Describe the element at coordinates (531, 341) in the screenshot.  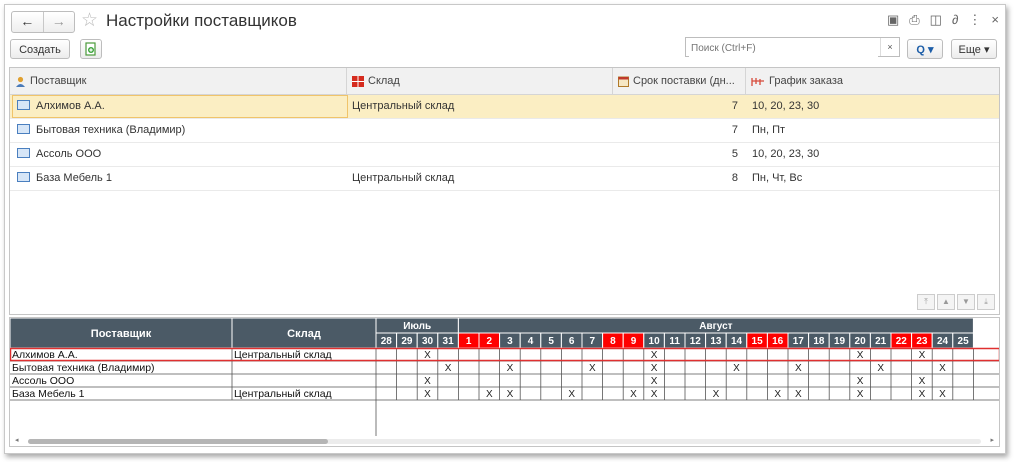
I see `day-label: 4` at that location.